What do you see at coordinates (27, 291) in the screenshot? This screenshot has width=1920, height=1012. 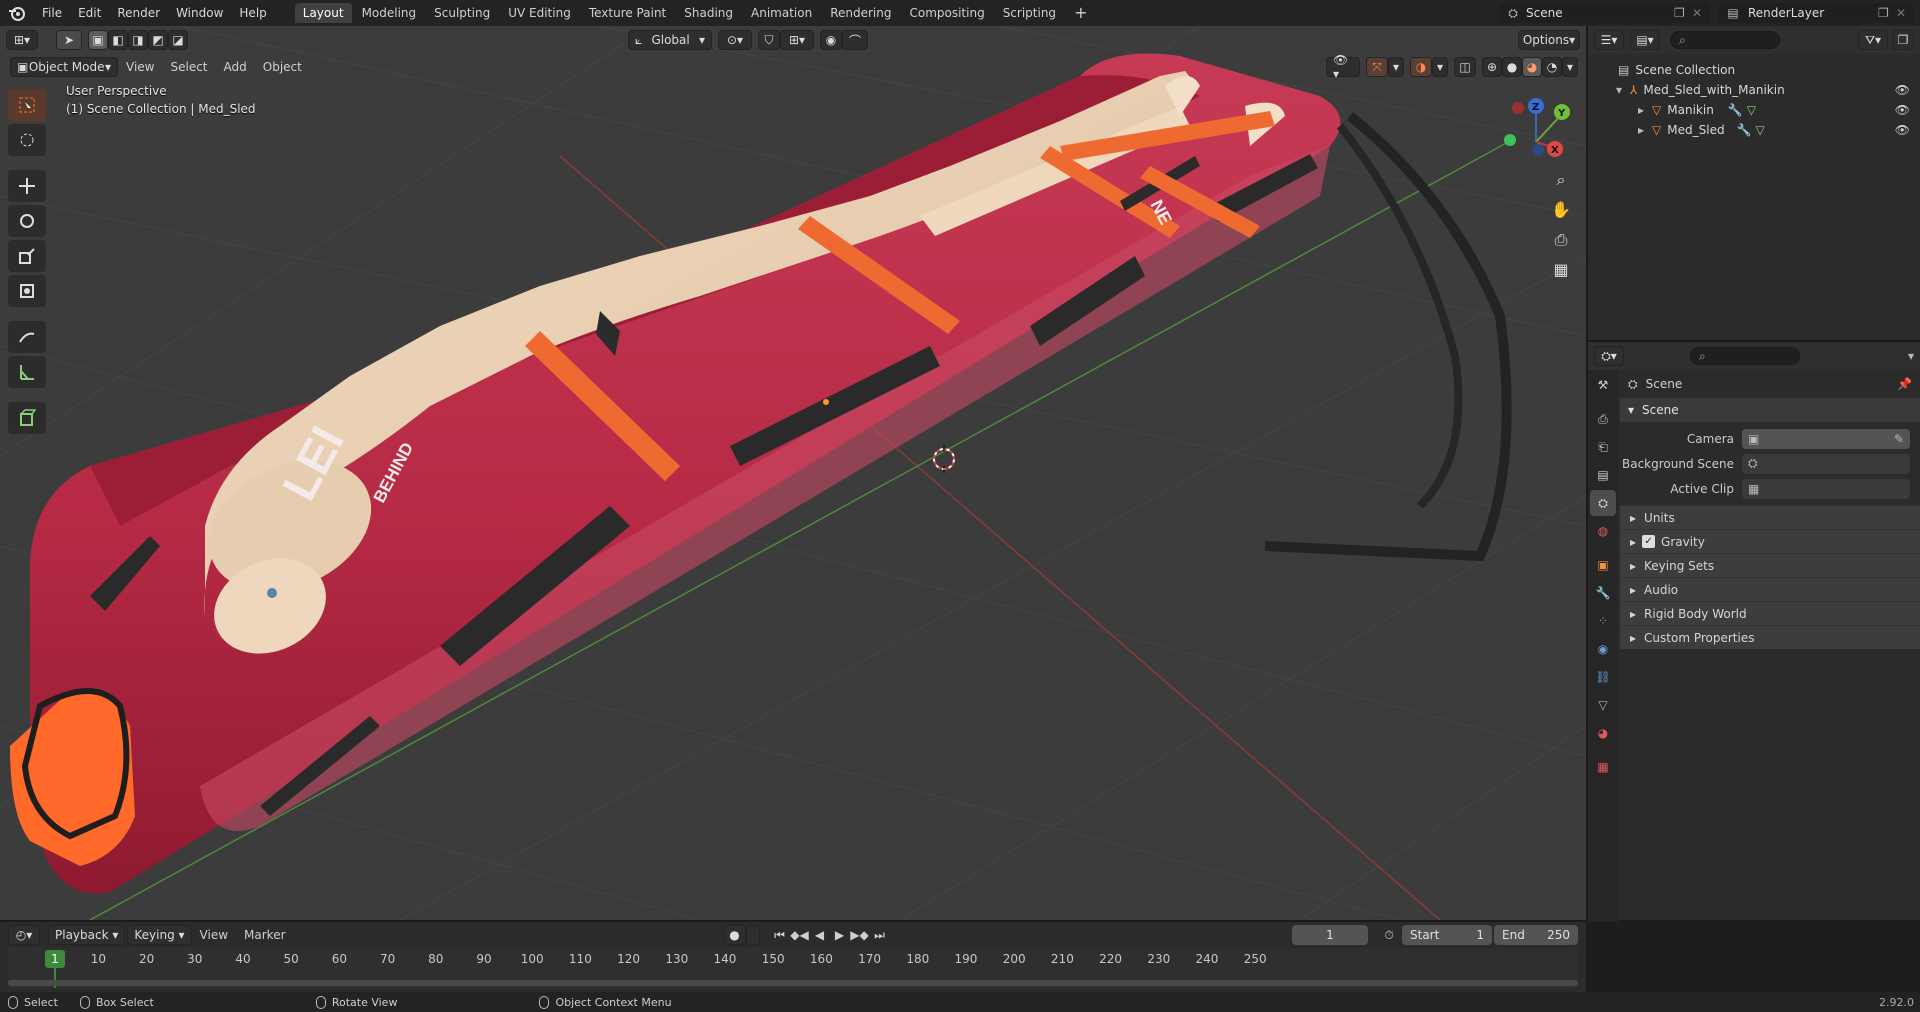 I see `transform-tool-icon` at bounding box center [27, 291].